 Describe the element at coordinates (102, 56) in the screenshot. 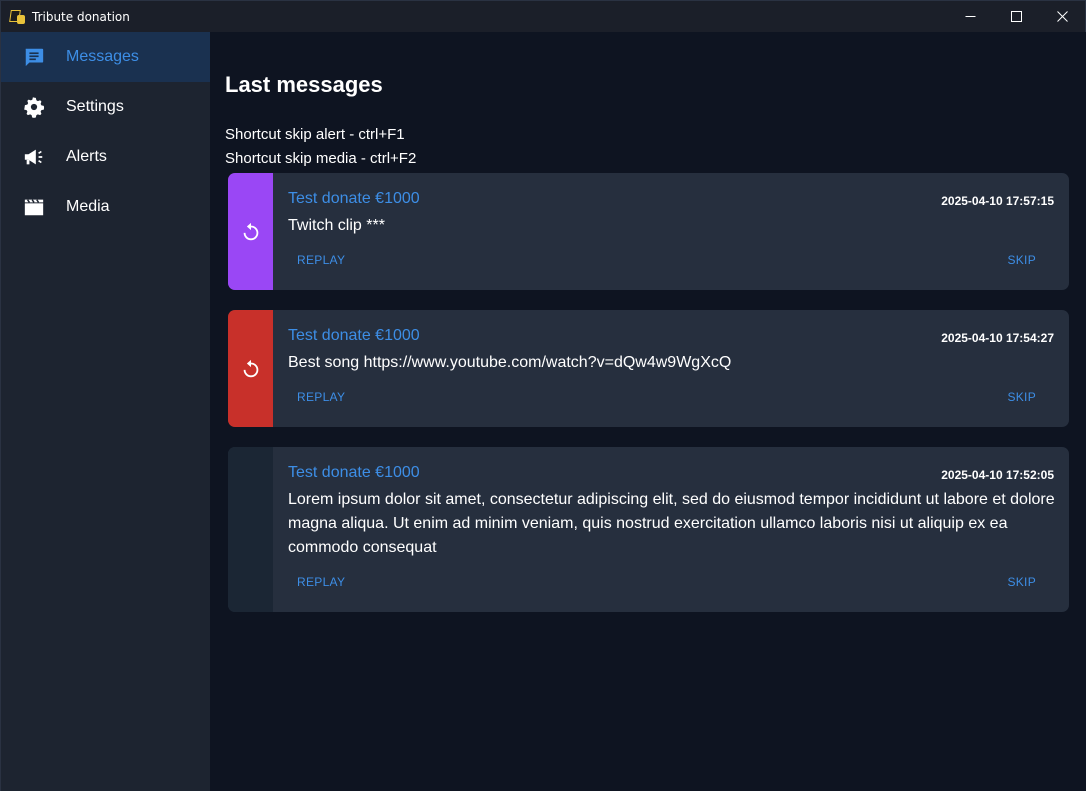

I see `sidebar-item-label: Messages` at that location.